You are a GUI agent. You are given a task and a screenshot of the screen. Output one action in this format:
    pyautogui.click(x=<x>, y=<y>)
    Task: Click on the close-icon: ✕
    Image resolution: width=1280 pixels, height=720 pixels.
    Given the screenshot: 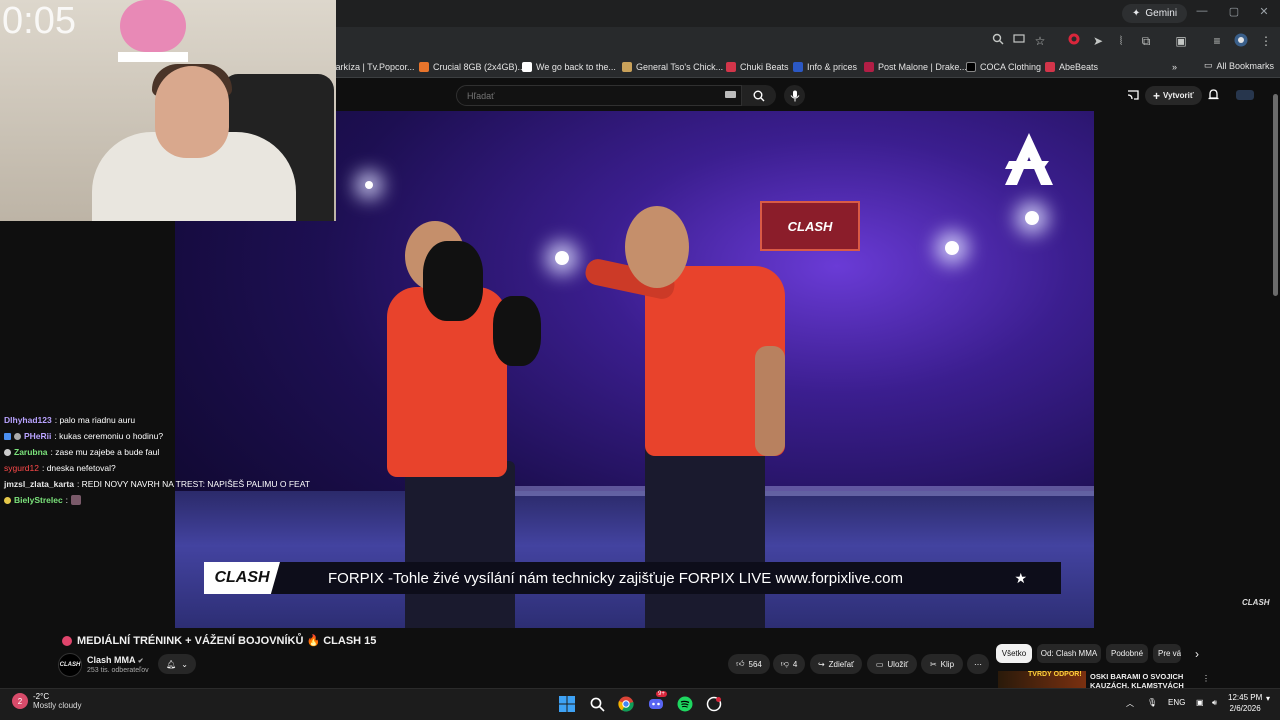 What is the action you would take?
    pyautogui.click(x=1264, y=11)
    